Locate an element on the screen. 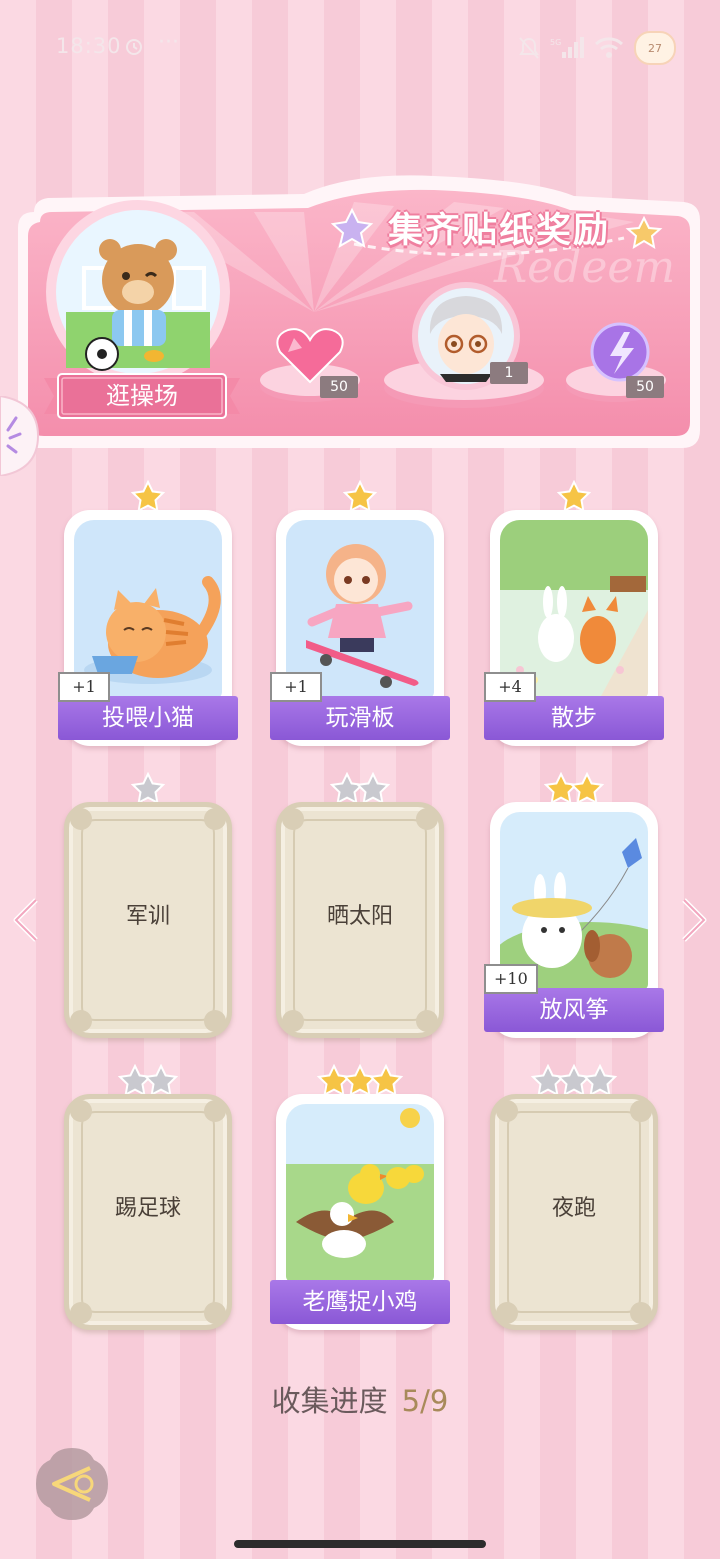 The image size is (720, 1559). sticker-card: 夜跑 is located at coordinates (574, 1200).